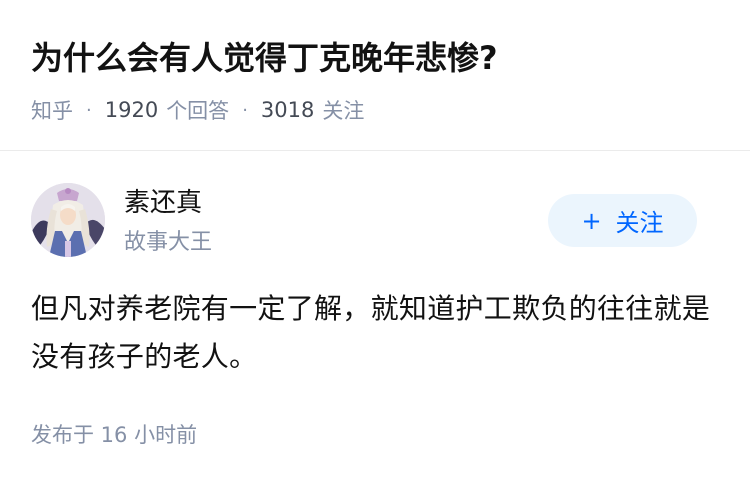 Image resolution: width=750 pixels, height=486 pixels. What do you see at coordinates (163, 203) in the screenshot?
I see `author-name: 素还真` at bounding box center [163, 203].